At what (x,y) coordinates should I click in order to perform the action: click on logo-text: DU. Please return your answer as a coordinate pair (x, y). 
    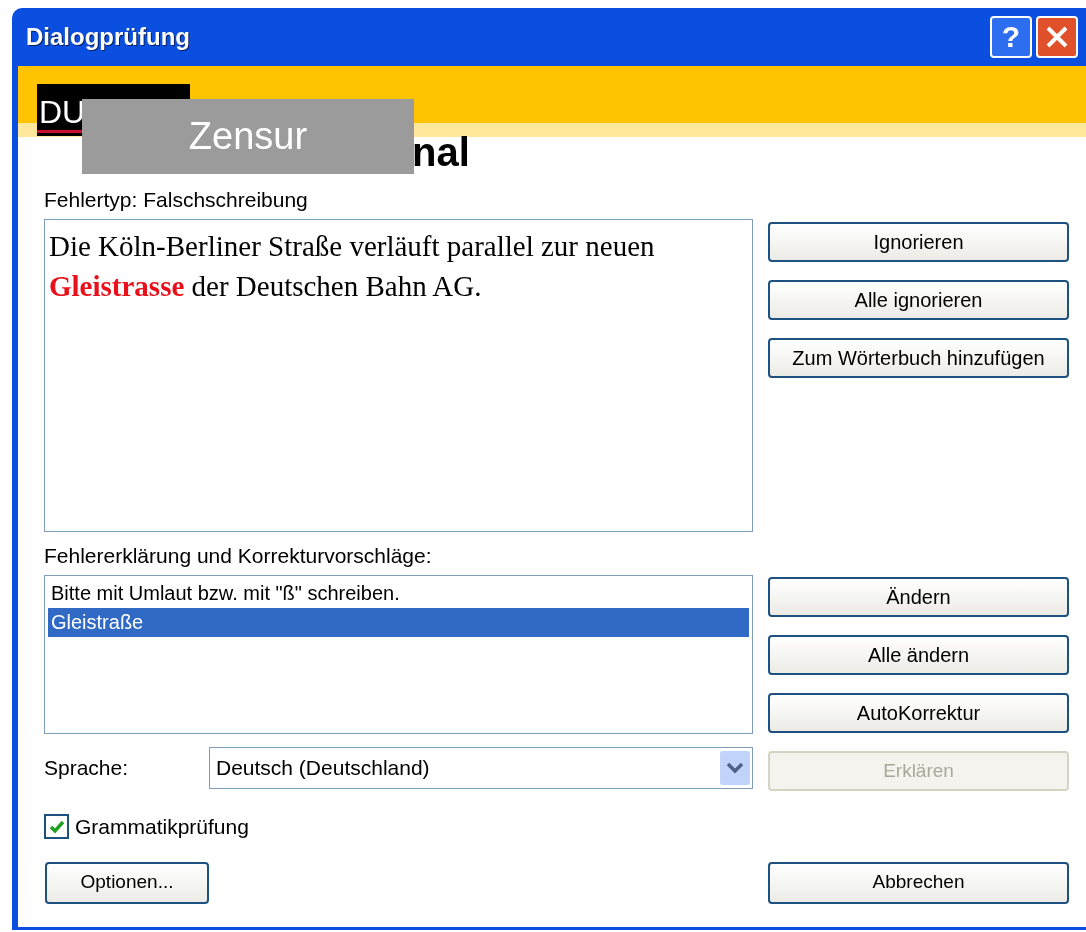
    Looking at the image, I should click on (62, 112).